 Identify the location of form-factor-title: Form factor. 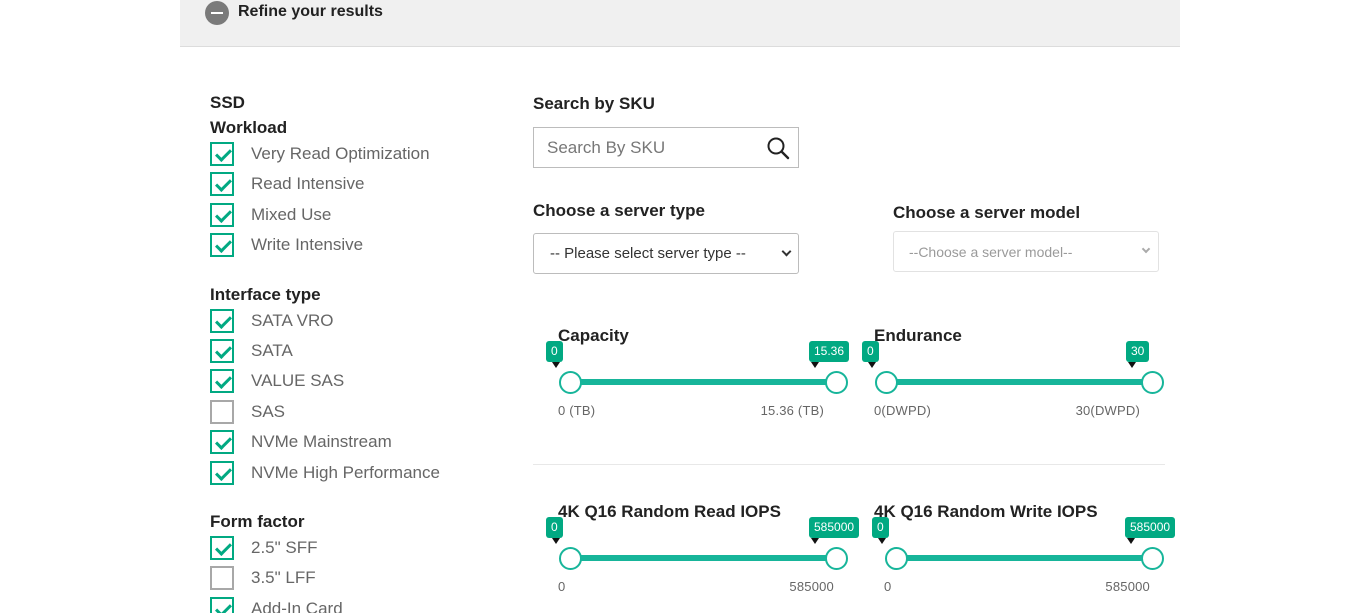
(257, 521).